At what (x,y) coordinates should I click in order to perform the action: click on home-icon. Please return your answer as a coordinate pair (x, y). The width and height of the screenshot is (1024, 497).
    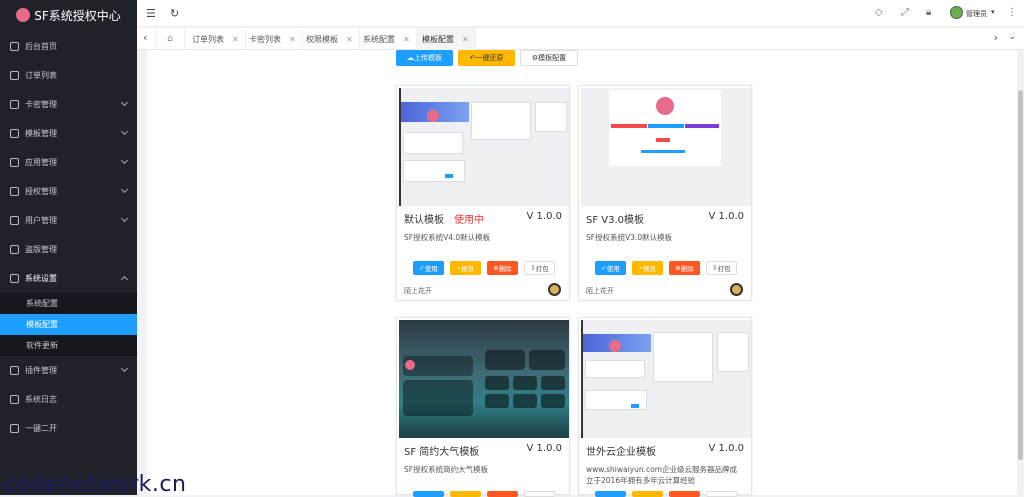
    Looking at the image, I should click on (14, 46).